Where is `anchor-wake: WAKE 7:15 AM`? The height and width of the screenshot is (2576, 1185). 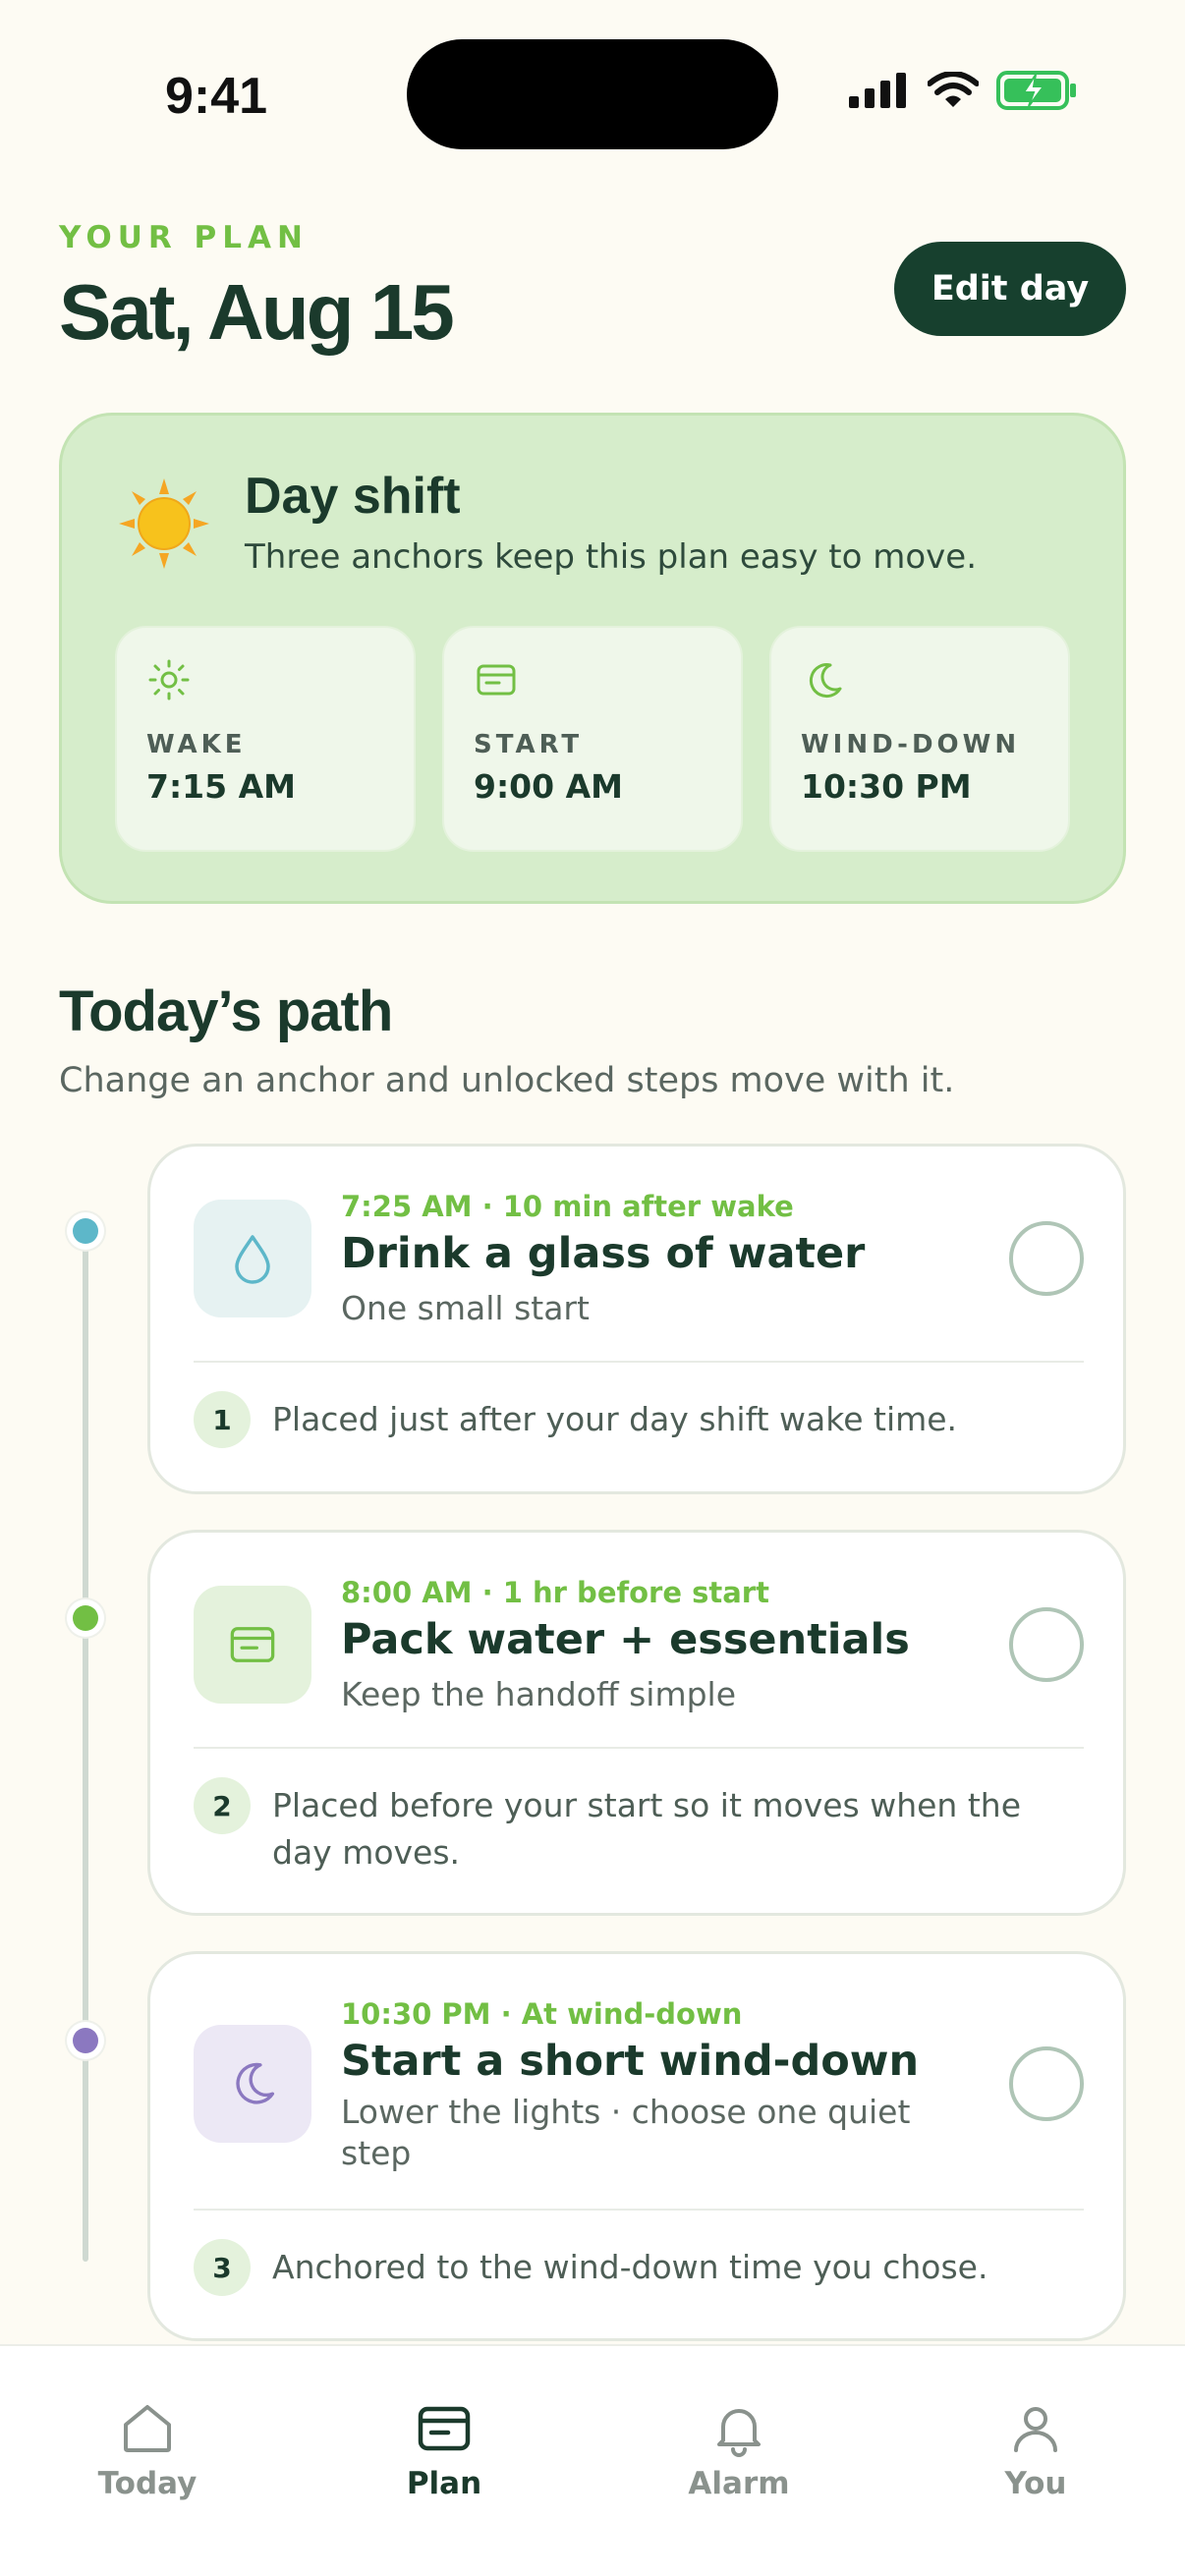 anchor-wake: WAKE 7:15 AM is located at coordinates (265, 739).